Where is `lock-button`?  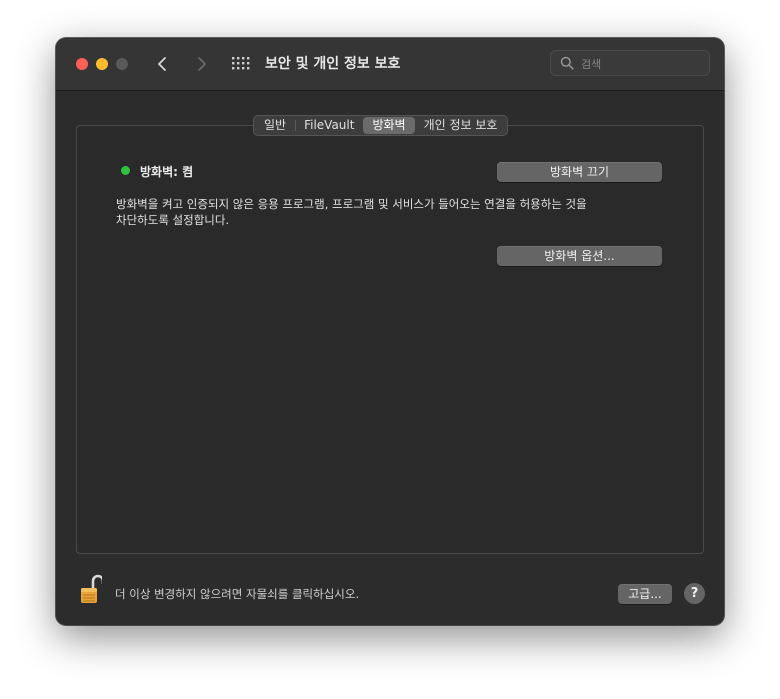 lock-button is located at coordinates (92, 589).